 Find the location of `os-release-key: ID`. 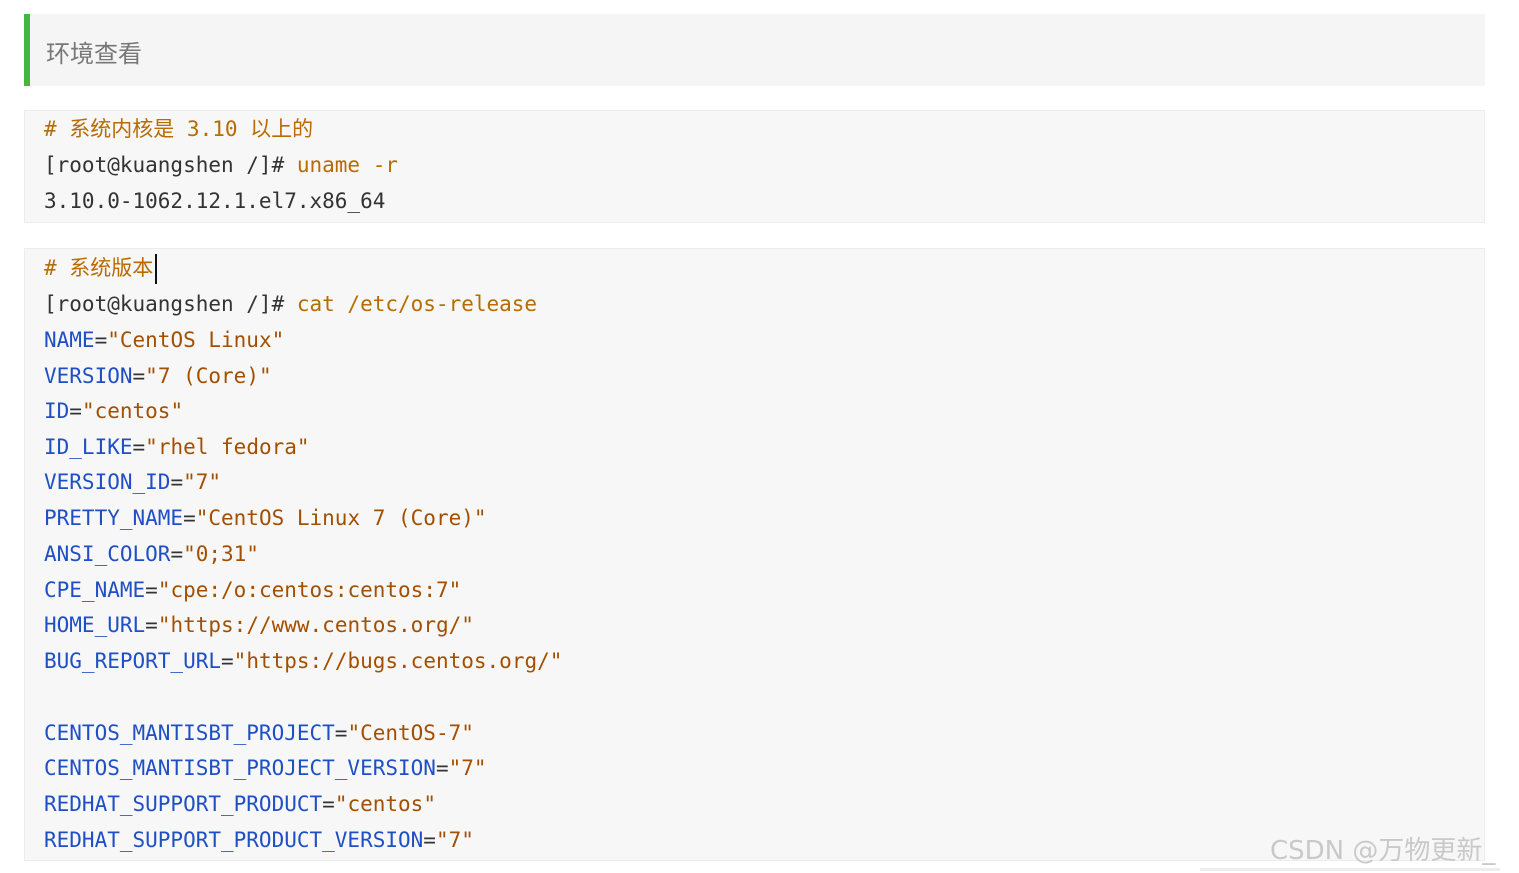

os-release-key: ID is located at coordinates (57, 411).